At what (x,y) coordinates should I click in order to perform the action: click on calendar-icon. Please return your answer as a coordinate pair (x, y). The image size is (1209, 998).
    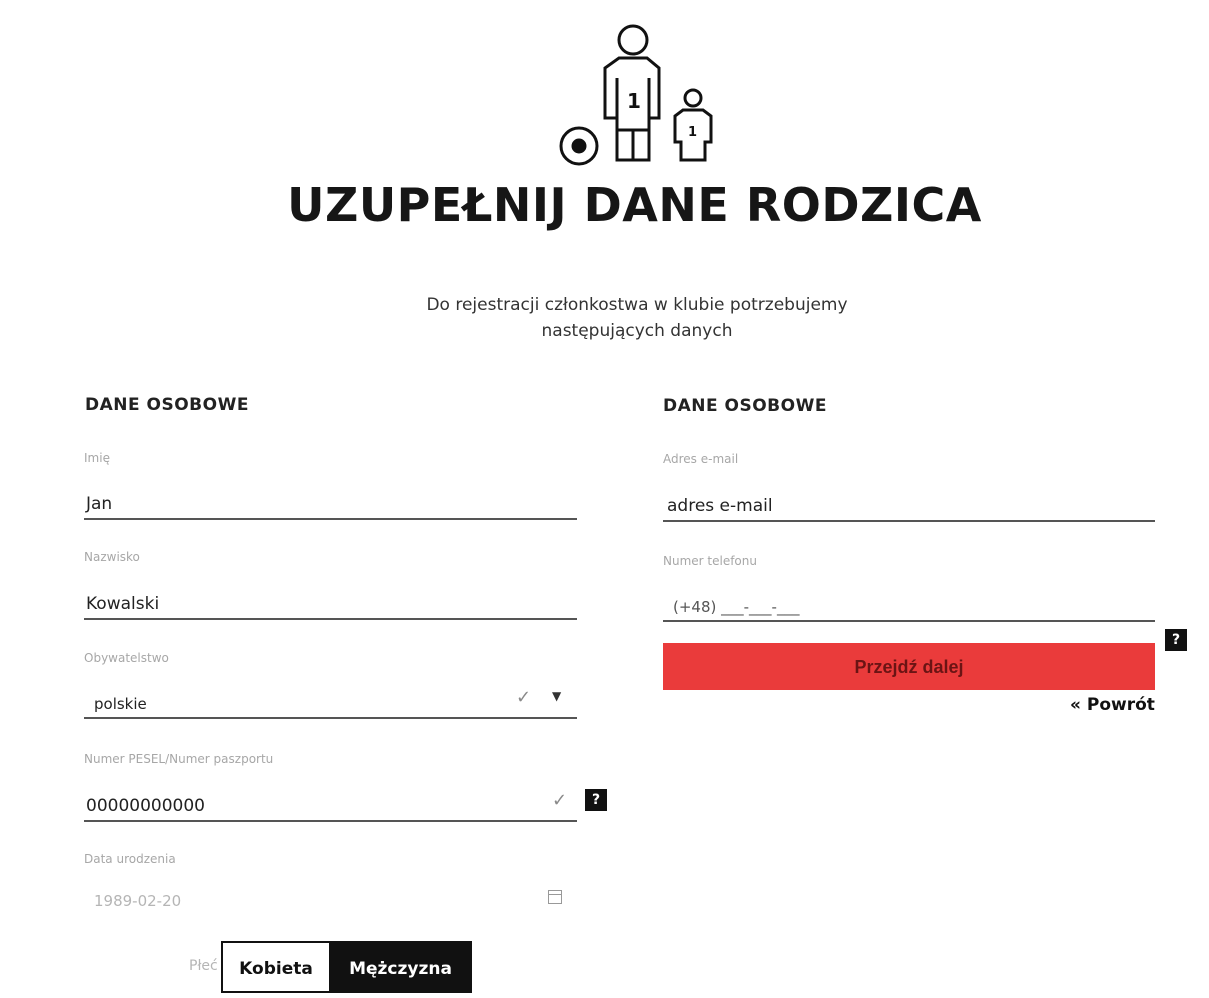
    Looking at the image, I should click on (555, 897).